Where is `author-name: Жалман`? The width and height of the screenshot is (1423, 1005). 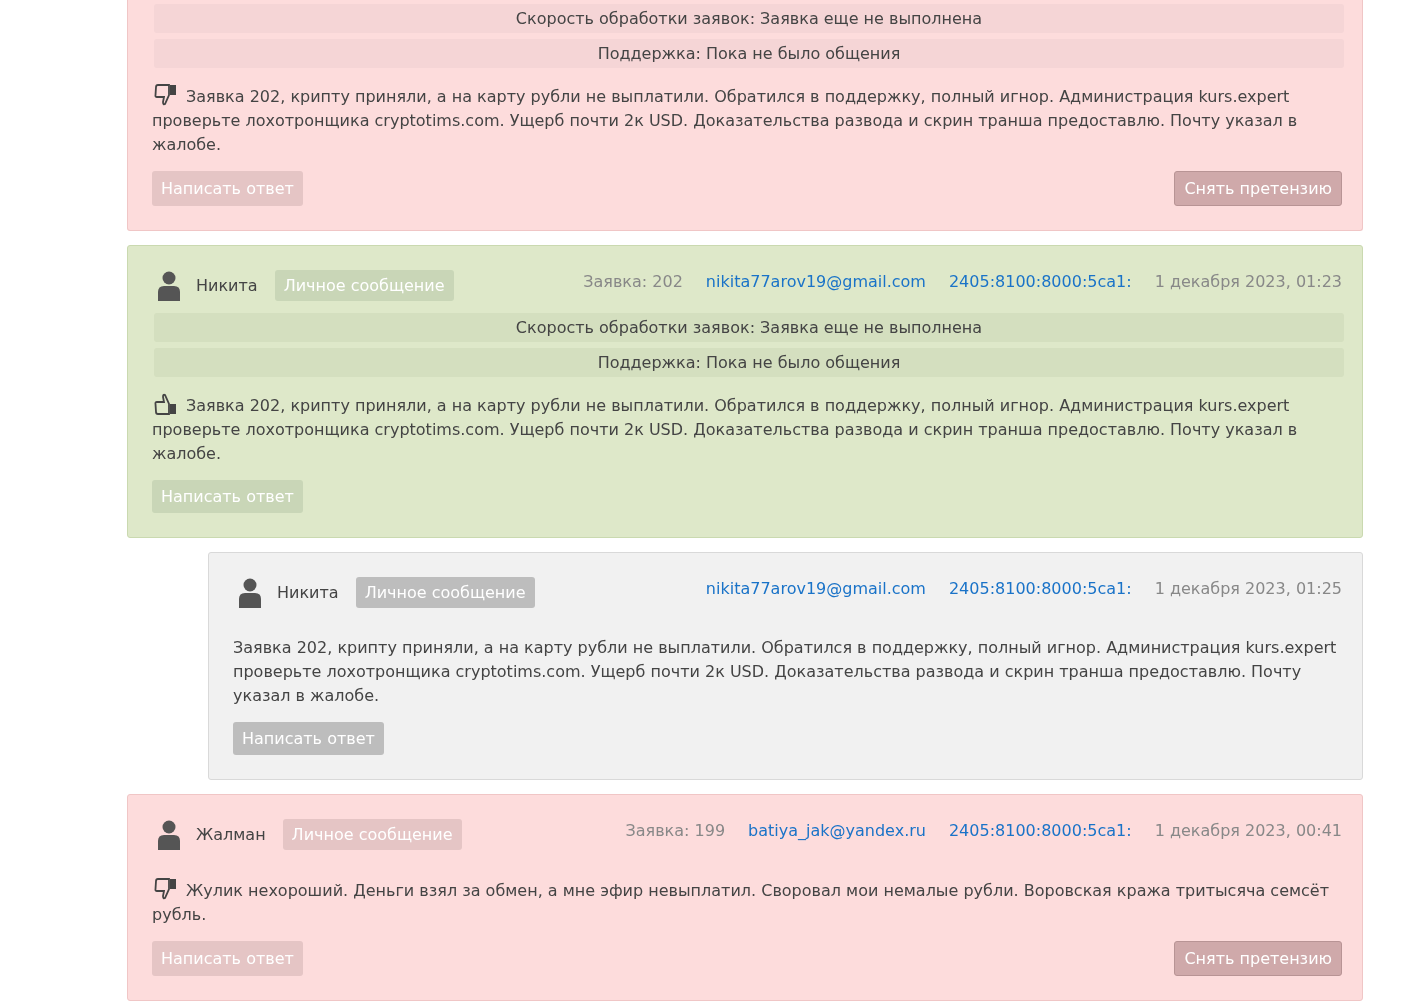
author-name: Жалман is located at coordinates (231, 834).